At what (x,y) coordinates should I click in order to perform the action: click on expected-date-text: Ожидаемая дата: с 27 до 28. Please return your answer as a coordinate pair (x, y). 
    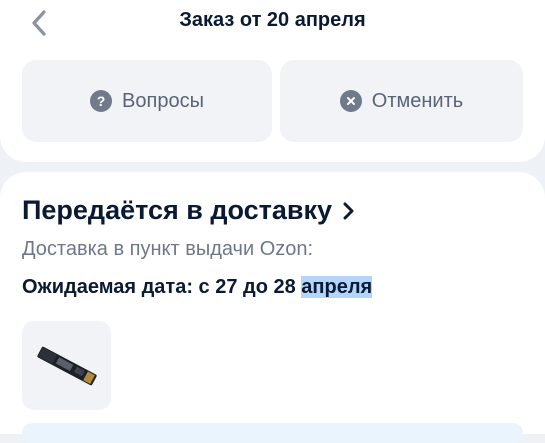
    Looking at the image, I should click on (162, 287).